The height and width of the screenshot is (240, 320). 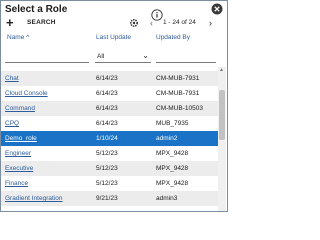 I want to click on role-name-link: Chat, so click(x=12, y=78).